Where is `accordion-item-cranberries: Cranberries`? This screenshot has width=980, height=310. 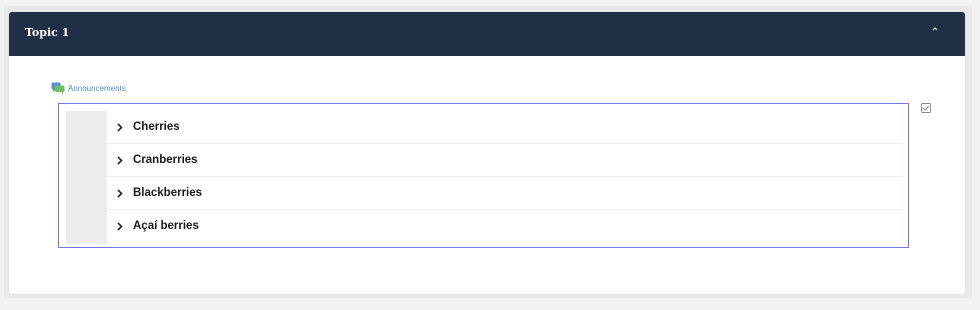 accordion-item-cranberries: Cranberries is located at coordinates (505, 160).